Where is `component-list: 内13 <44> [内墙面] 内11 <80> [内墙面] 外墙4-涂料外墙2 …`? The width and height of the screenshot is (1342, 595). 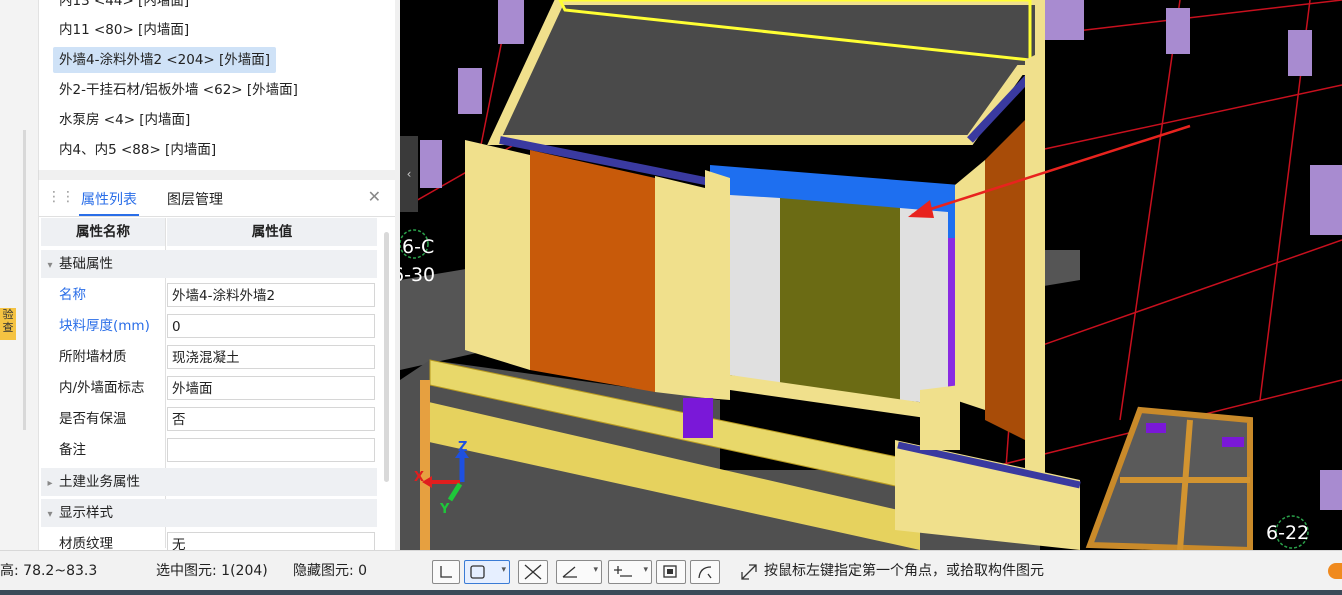 component-list: 内13 <44> [内墙面] 内11 <80> [内墙面] 外墙4-涂料外墙2 … is located at coordinates (216, 85).